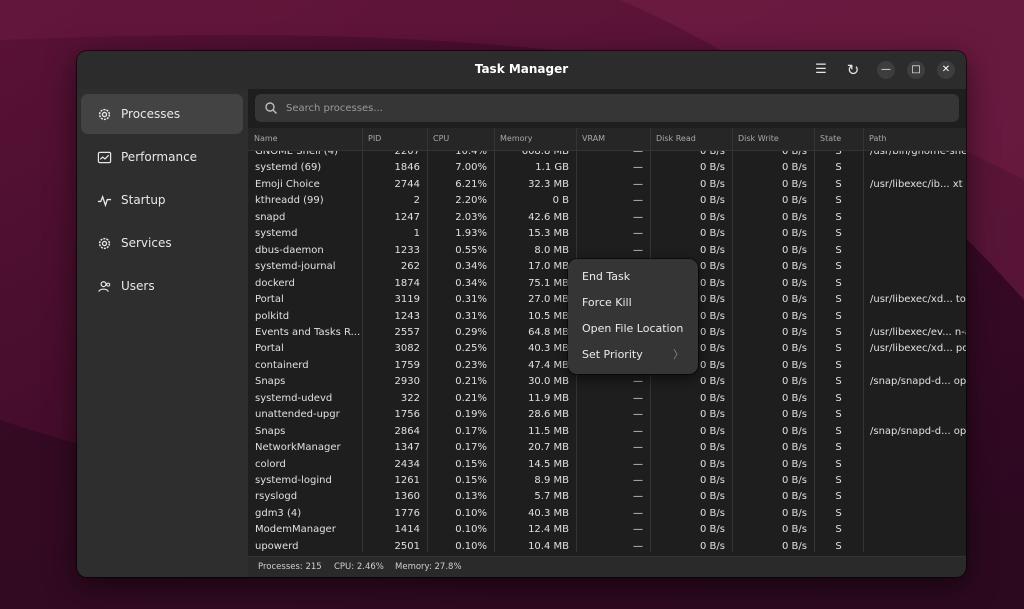  Describe the element at coordinates (691, 139) in the screenshot. I see `column-header-disk-read: Disk Read` at that location.